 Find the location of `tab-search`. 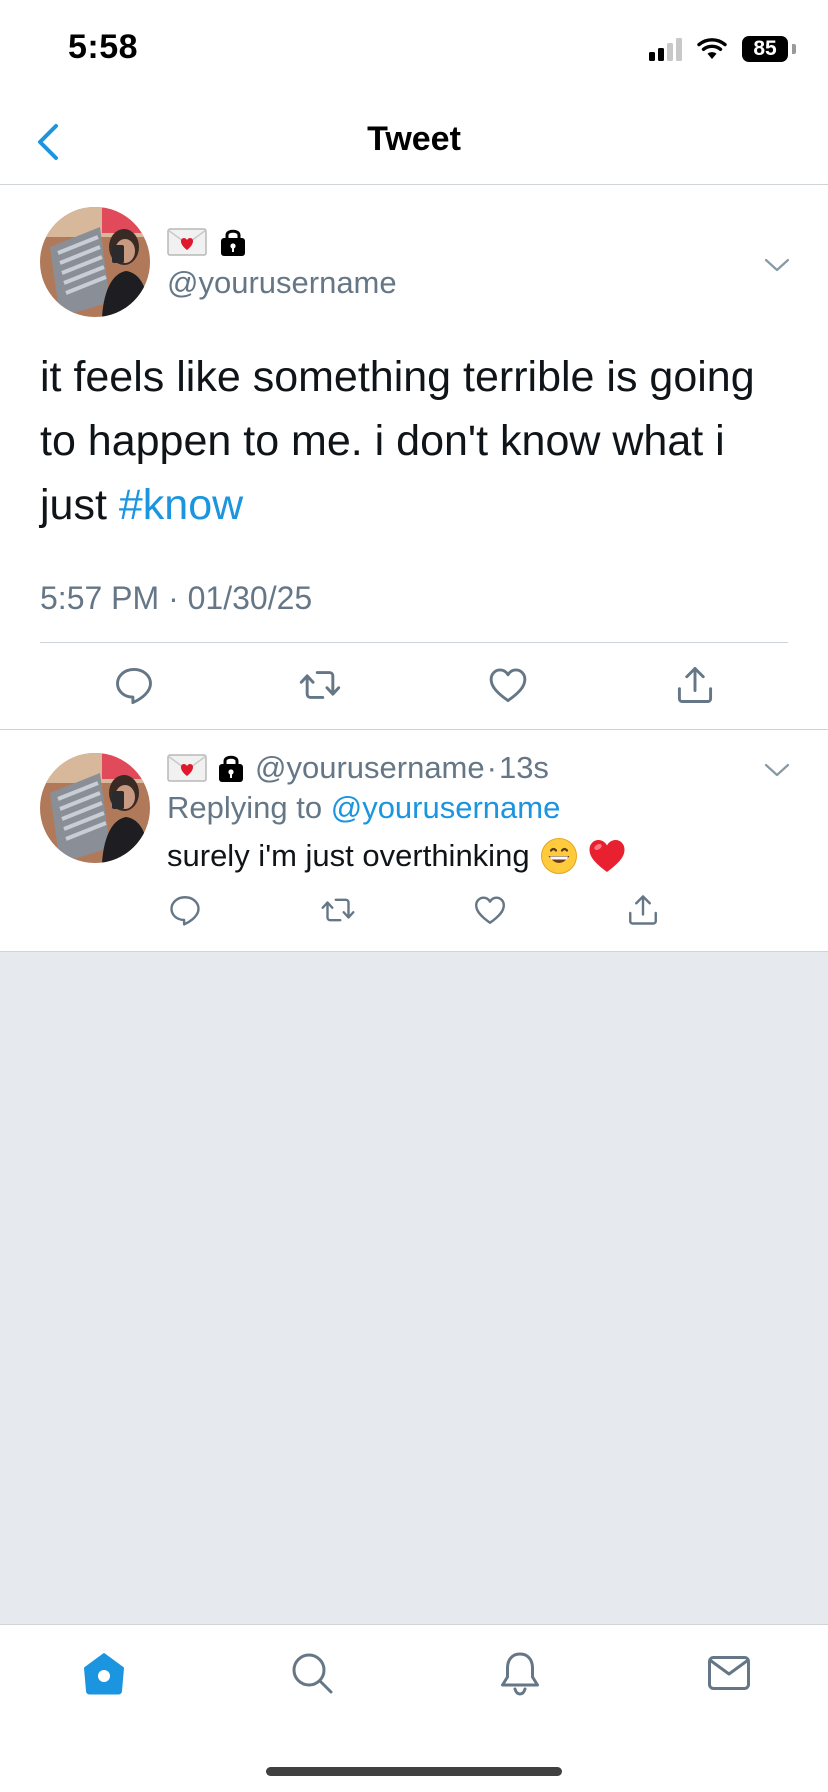

tab-search is located at coordinates (312, 1673).